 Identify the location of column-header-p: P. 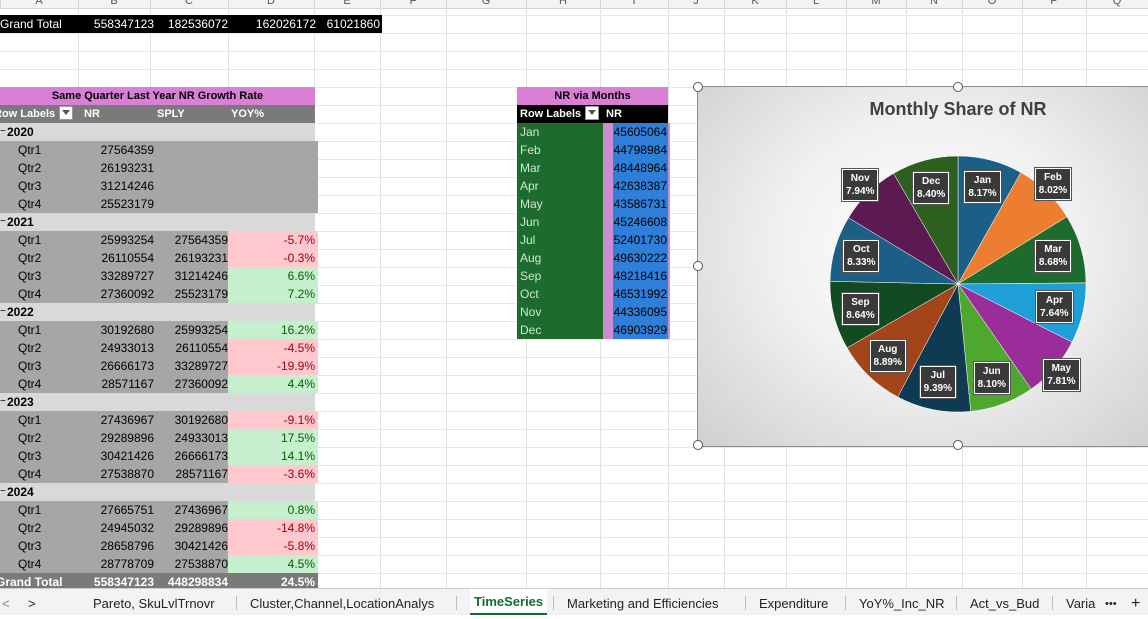
(1054, 3).